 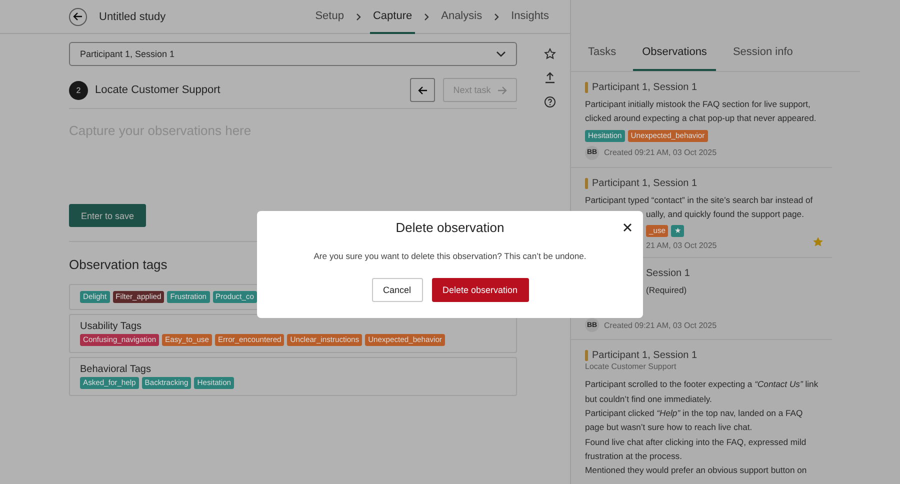 What do you see at coordinates (602, 52) in the screenshot?
I see `panel-tab: Tasks` at bounding box center [602, 52].